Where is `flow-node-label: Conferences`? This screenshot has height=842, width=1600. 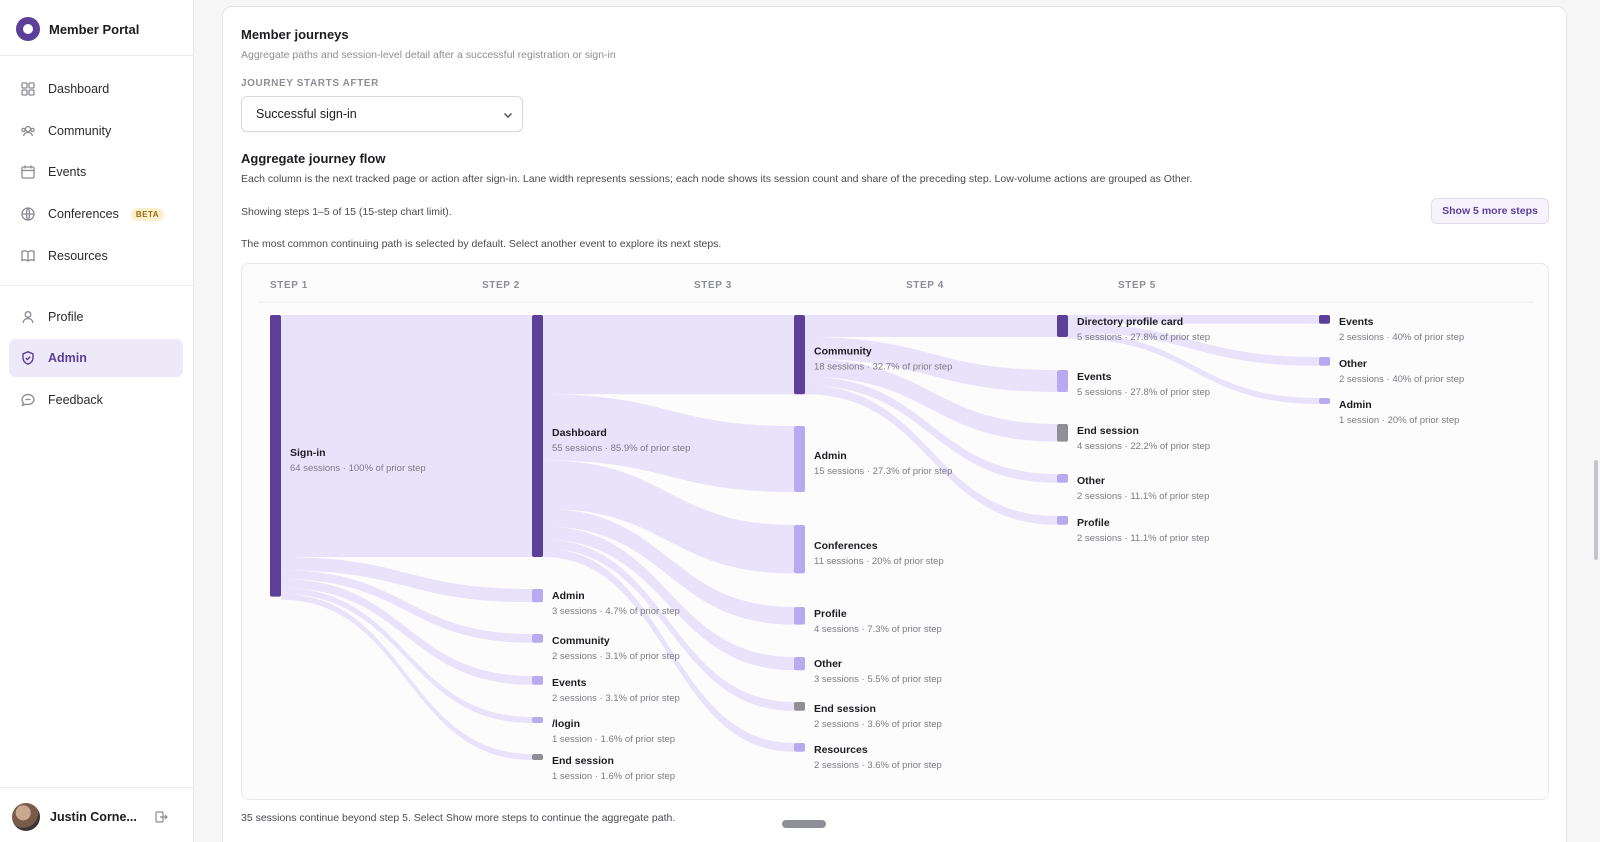 flow-node-label: Conferences is located at coordinates (846, 546).